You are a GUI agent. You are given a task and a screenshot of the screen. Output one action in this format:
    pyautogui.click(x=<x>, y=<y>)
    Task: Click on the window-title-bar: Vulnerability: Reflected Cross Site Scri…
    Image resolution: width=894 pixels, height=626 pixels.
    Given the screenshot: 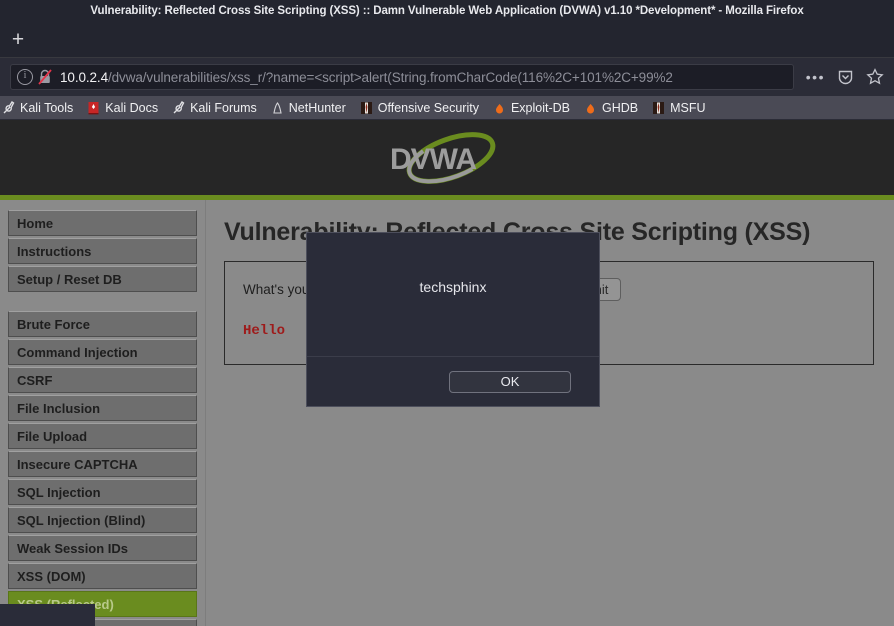 What is the action you would take?
    pyautogui.click(x=447, y=11)
    